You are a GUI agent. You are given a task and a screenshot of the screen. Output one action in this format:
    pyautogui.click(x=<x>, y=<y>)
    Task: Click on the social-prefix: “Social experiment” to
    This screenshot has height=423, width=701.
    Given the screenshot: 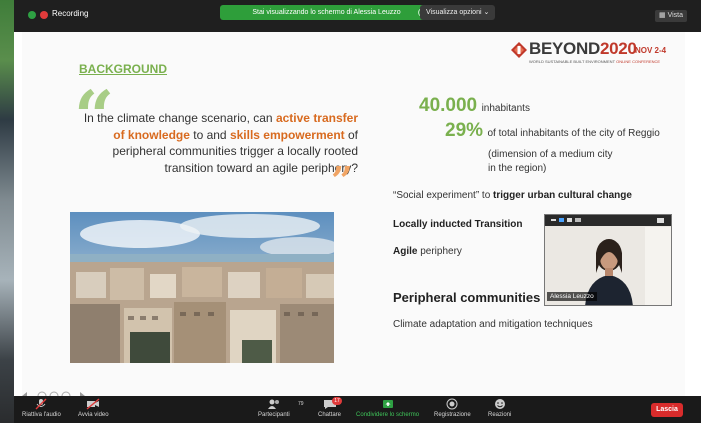 What is the action you would take?
    pyautogui.click(x=443, y=195)
    